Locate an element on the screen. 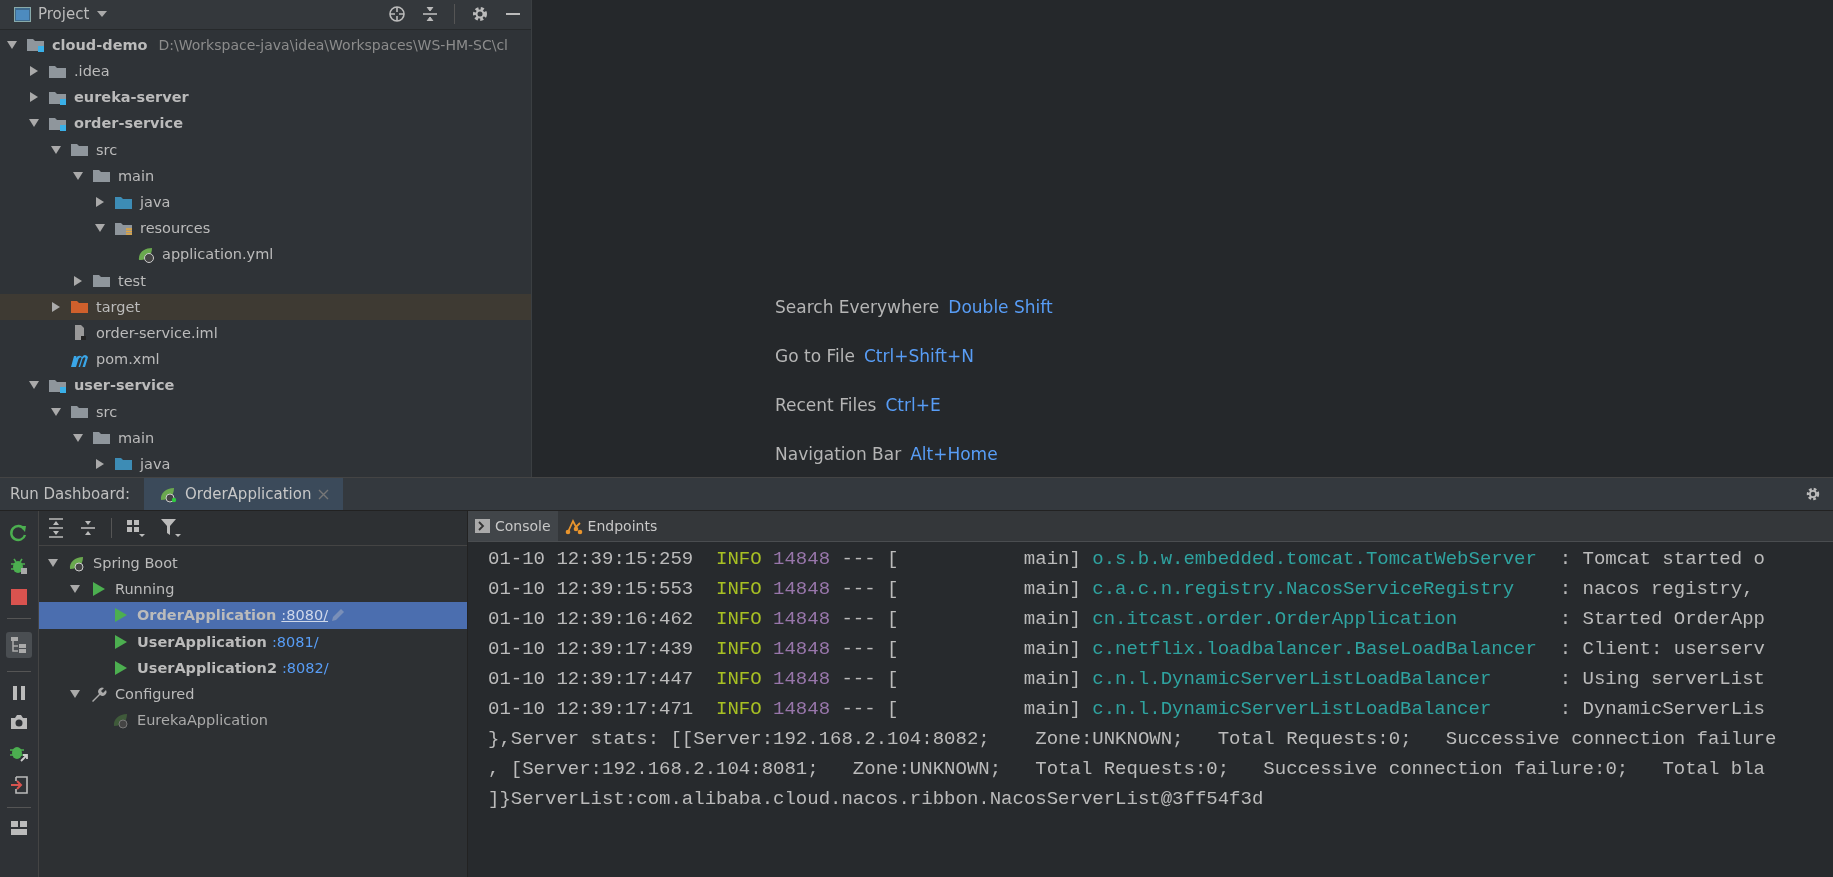 This screenshot has width=1833, height=877. run-config-name: UserApplication is located at coordinates (202, 641).